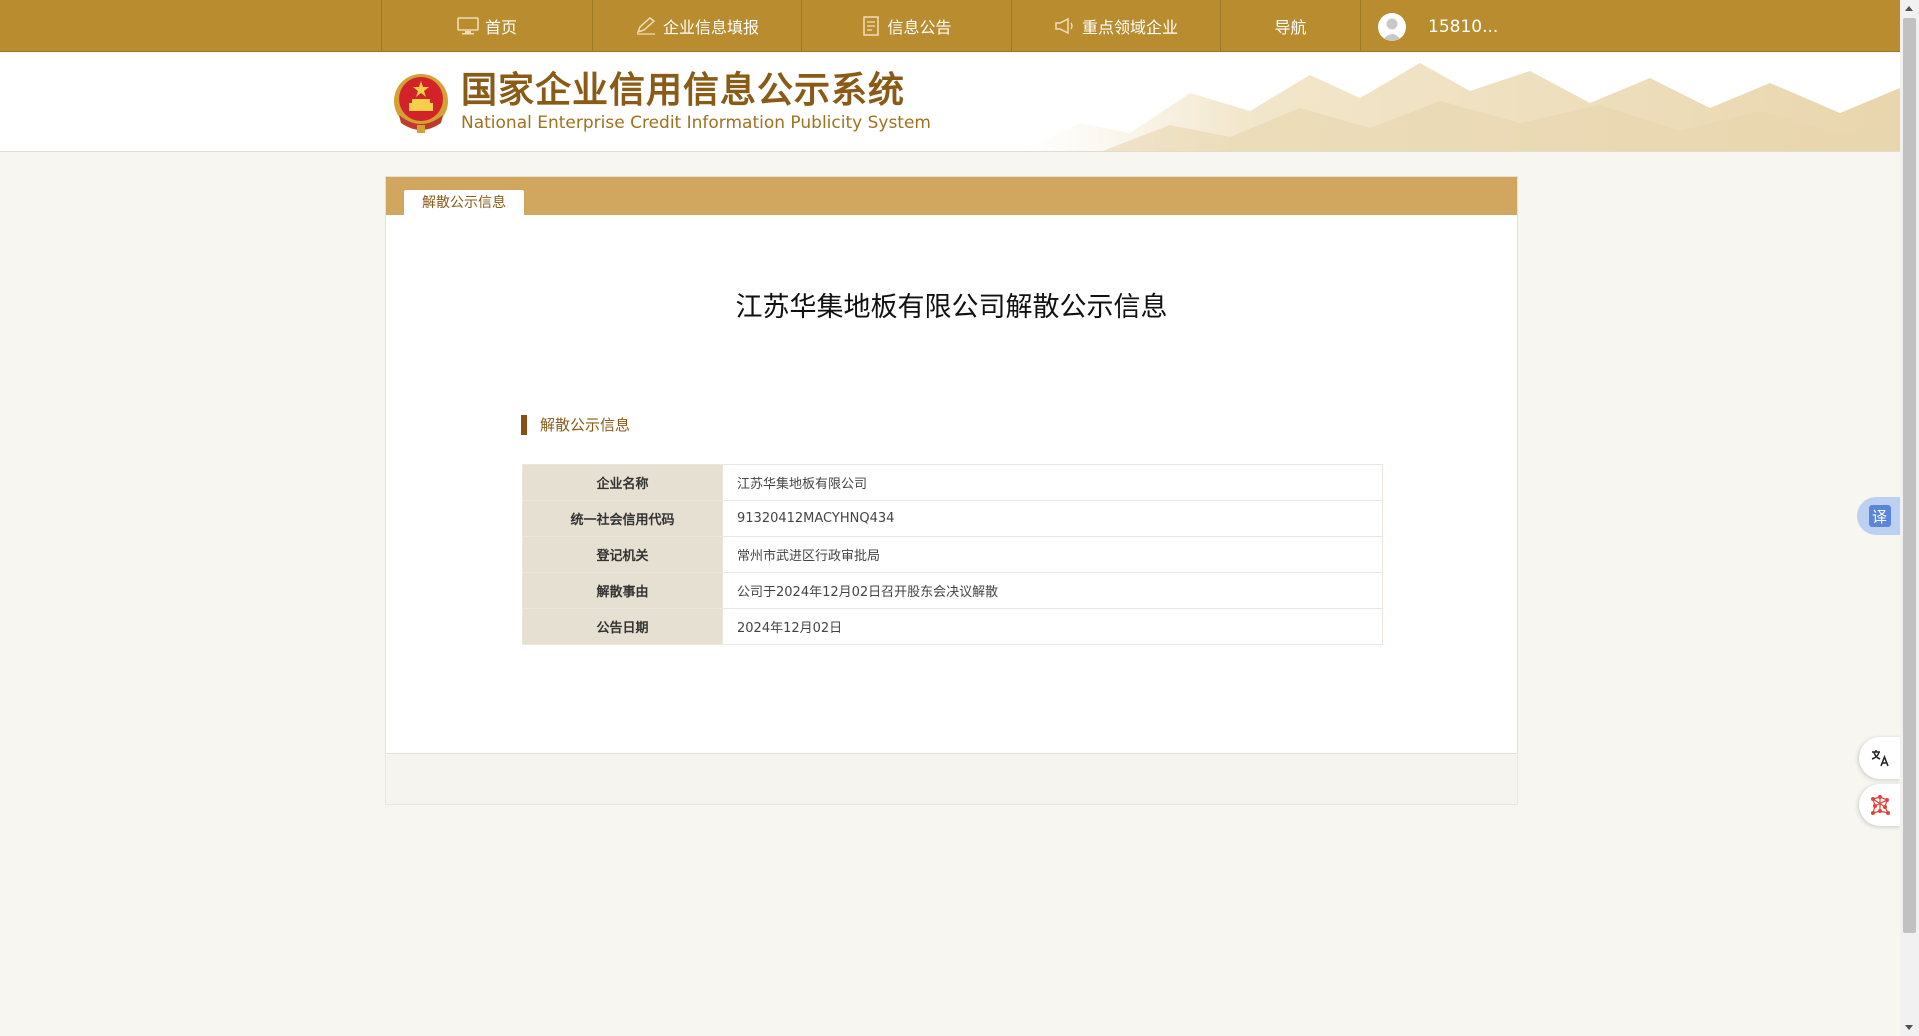  Describe the element at coordinates (1909, 1027) in the screenshot. I see `scroll-down-arrow` at that location.